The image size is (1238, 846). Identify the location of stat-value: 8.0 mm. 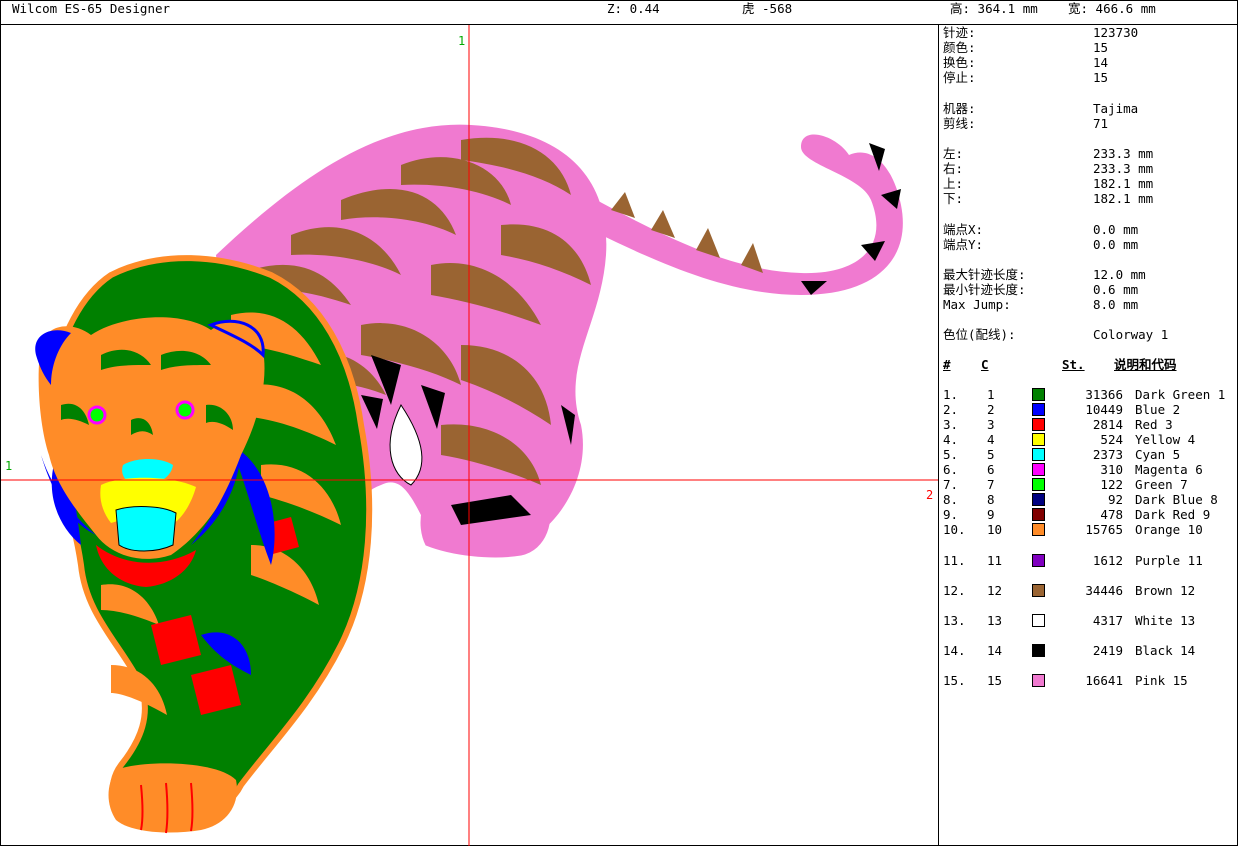
(1116, 304).